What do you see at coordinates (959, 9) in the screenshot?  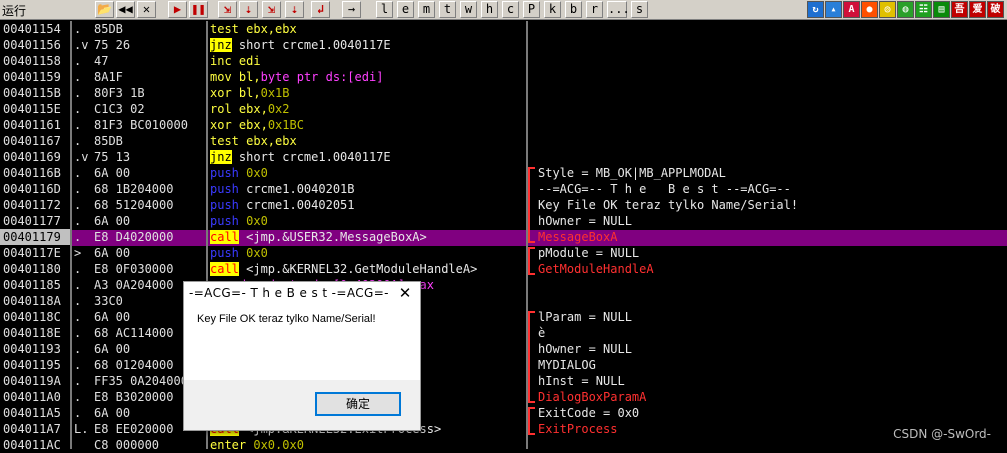 I see `lang-1-icon: 吾` at bounding box center [959, 9].